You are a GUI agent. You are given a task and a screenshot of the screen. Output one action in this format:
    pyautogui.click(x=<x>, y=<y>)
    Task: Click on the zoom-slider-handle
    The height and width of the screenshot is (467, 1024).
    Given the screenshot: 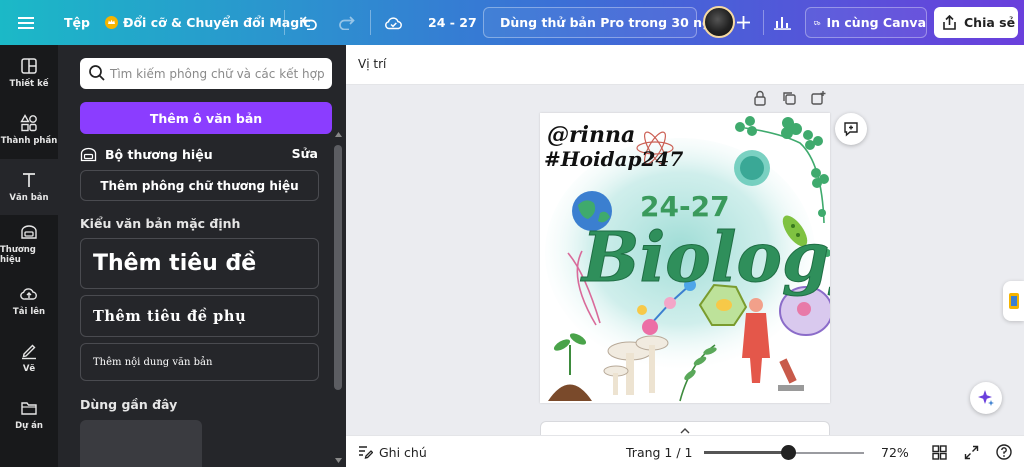 What is the action you would take?
    pyautogui.click(x=789, y=452)
    